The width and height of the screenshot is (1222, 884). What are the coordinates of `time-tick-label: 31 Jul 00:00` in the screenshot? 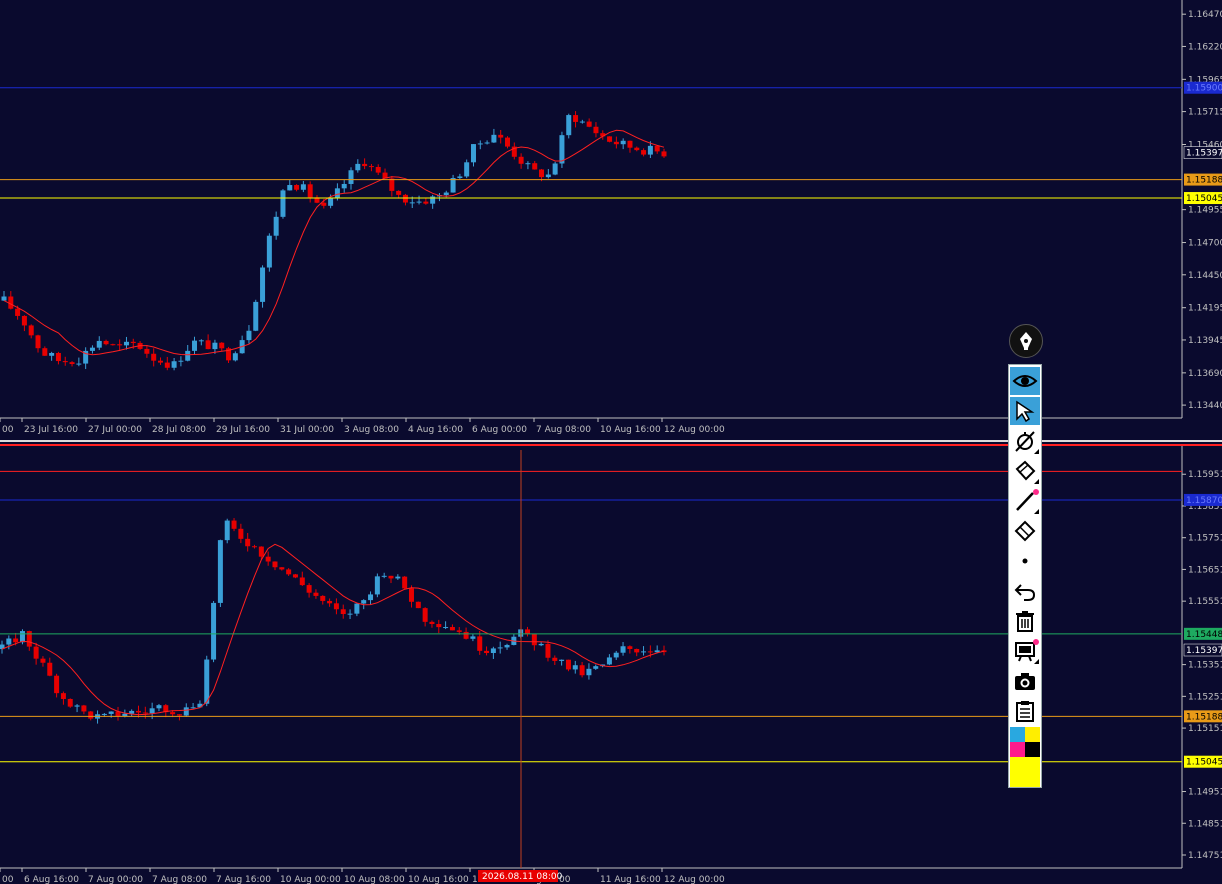 It's located at (307, 430).